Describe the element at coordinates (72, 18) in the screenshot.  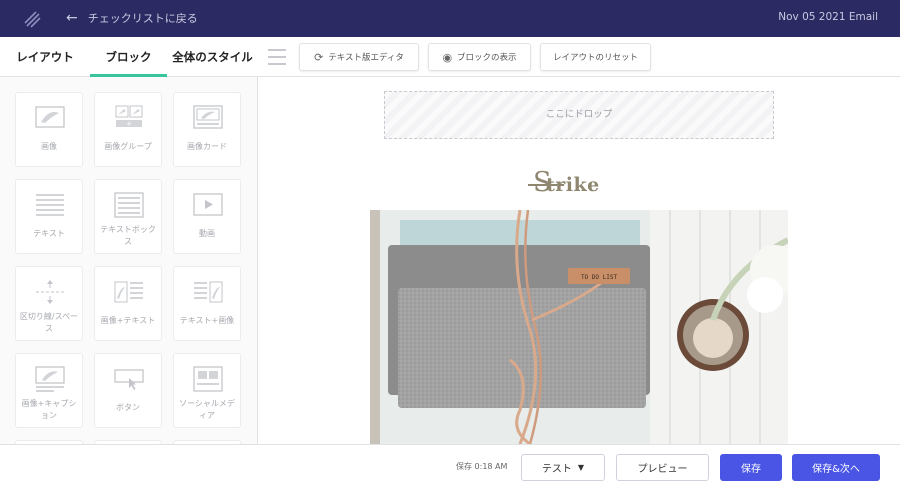
I see `arrow-left-icon: ←` at that location.